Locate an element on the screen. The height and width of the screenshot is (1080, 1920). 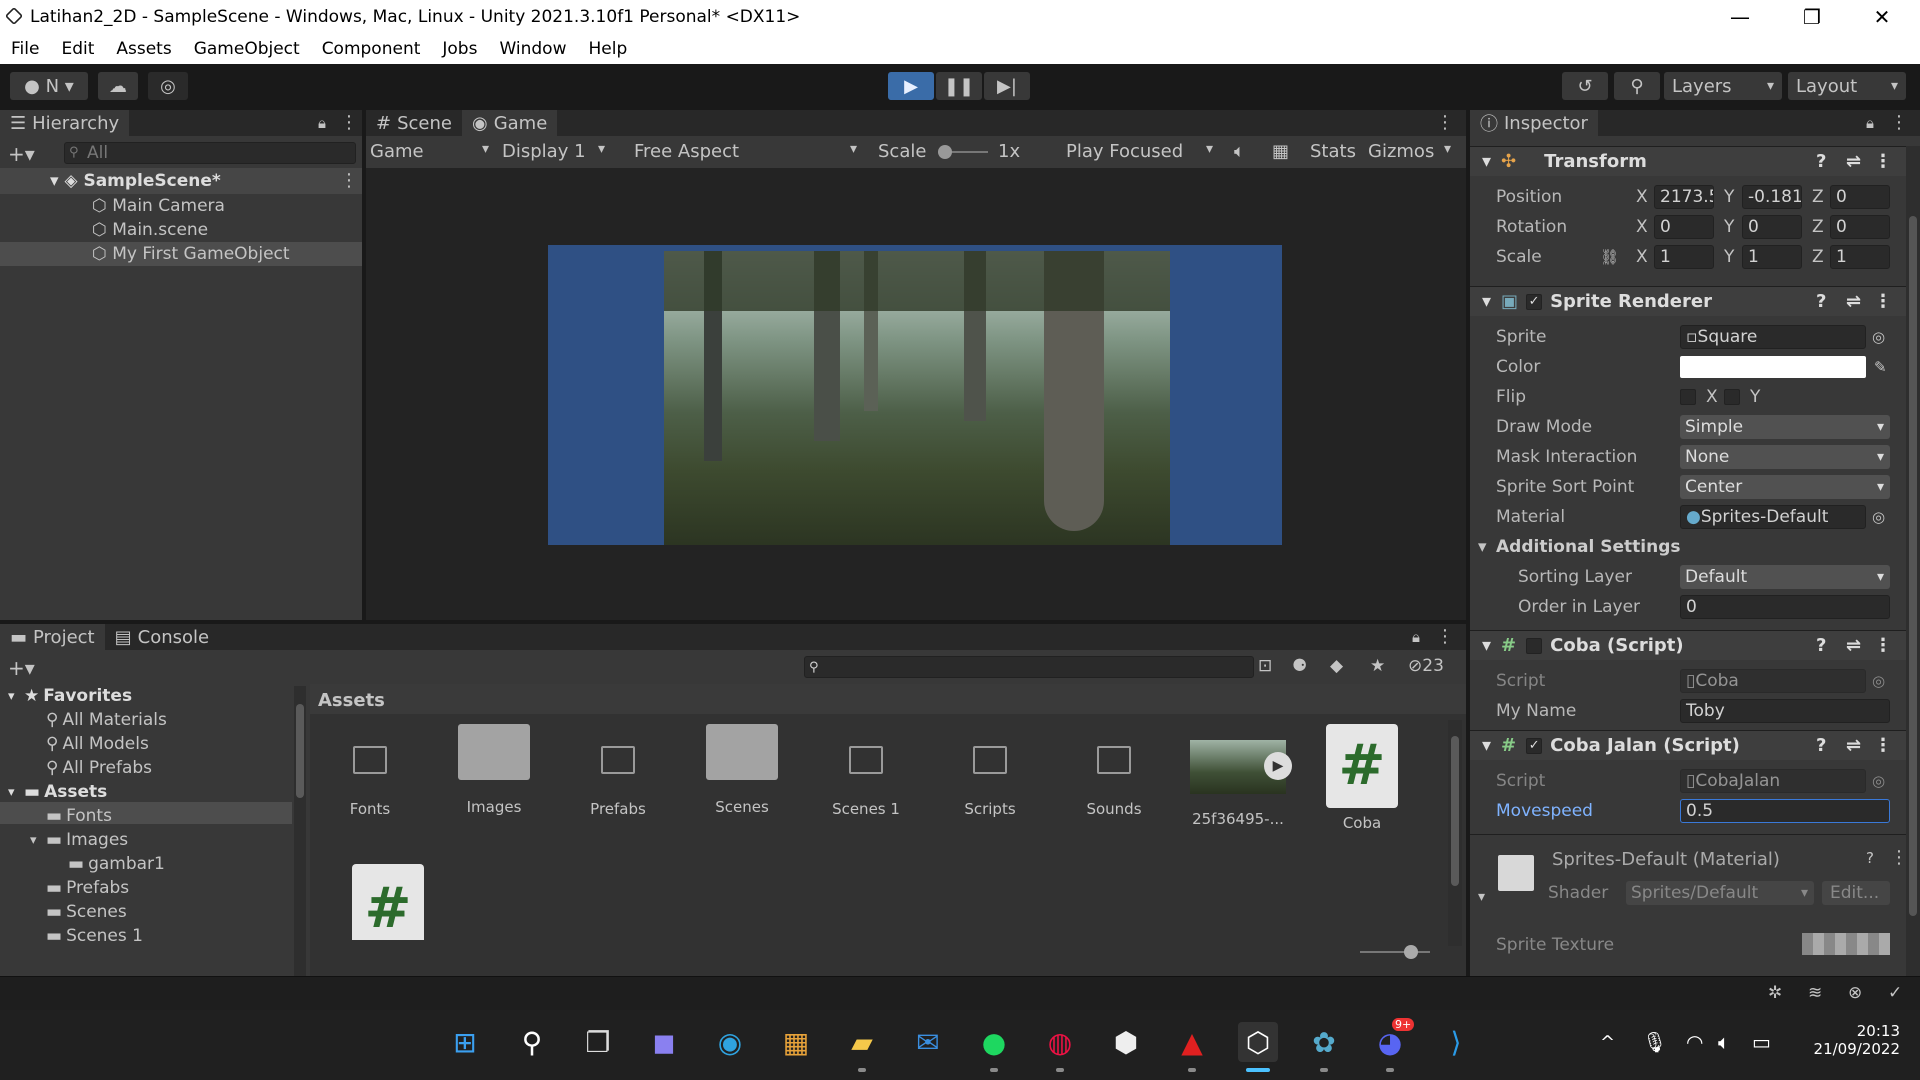
sprite-sort-point-dropdown: Center is located at coordinates (1785, 487).